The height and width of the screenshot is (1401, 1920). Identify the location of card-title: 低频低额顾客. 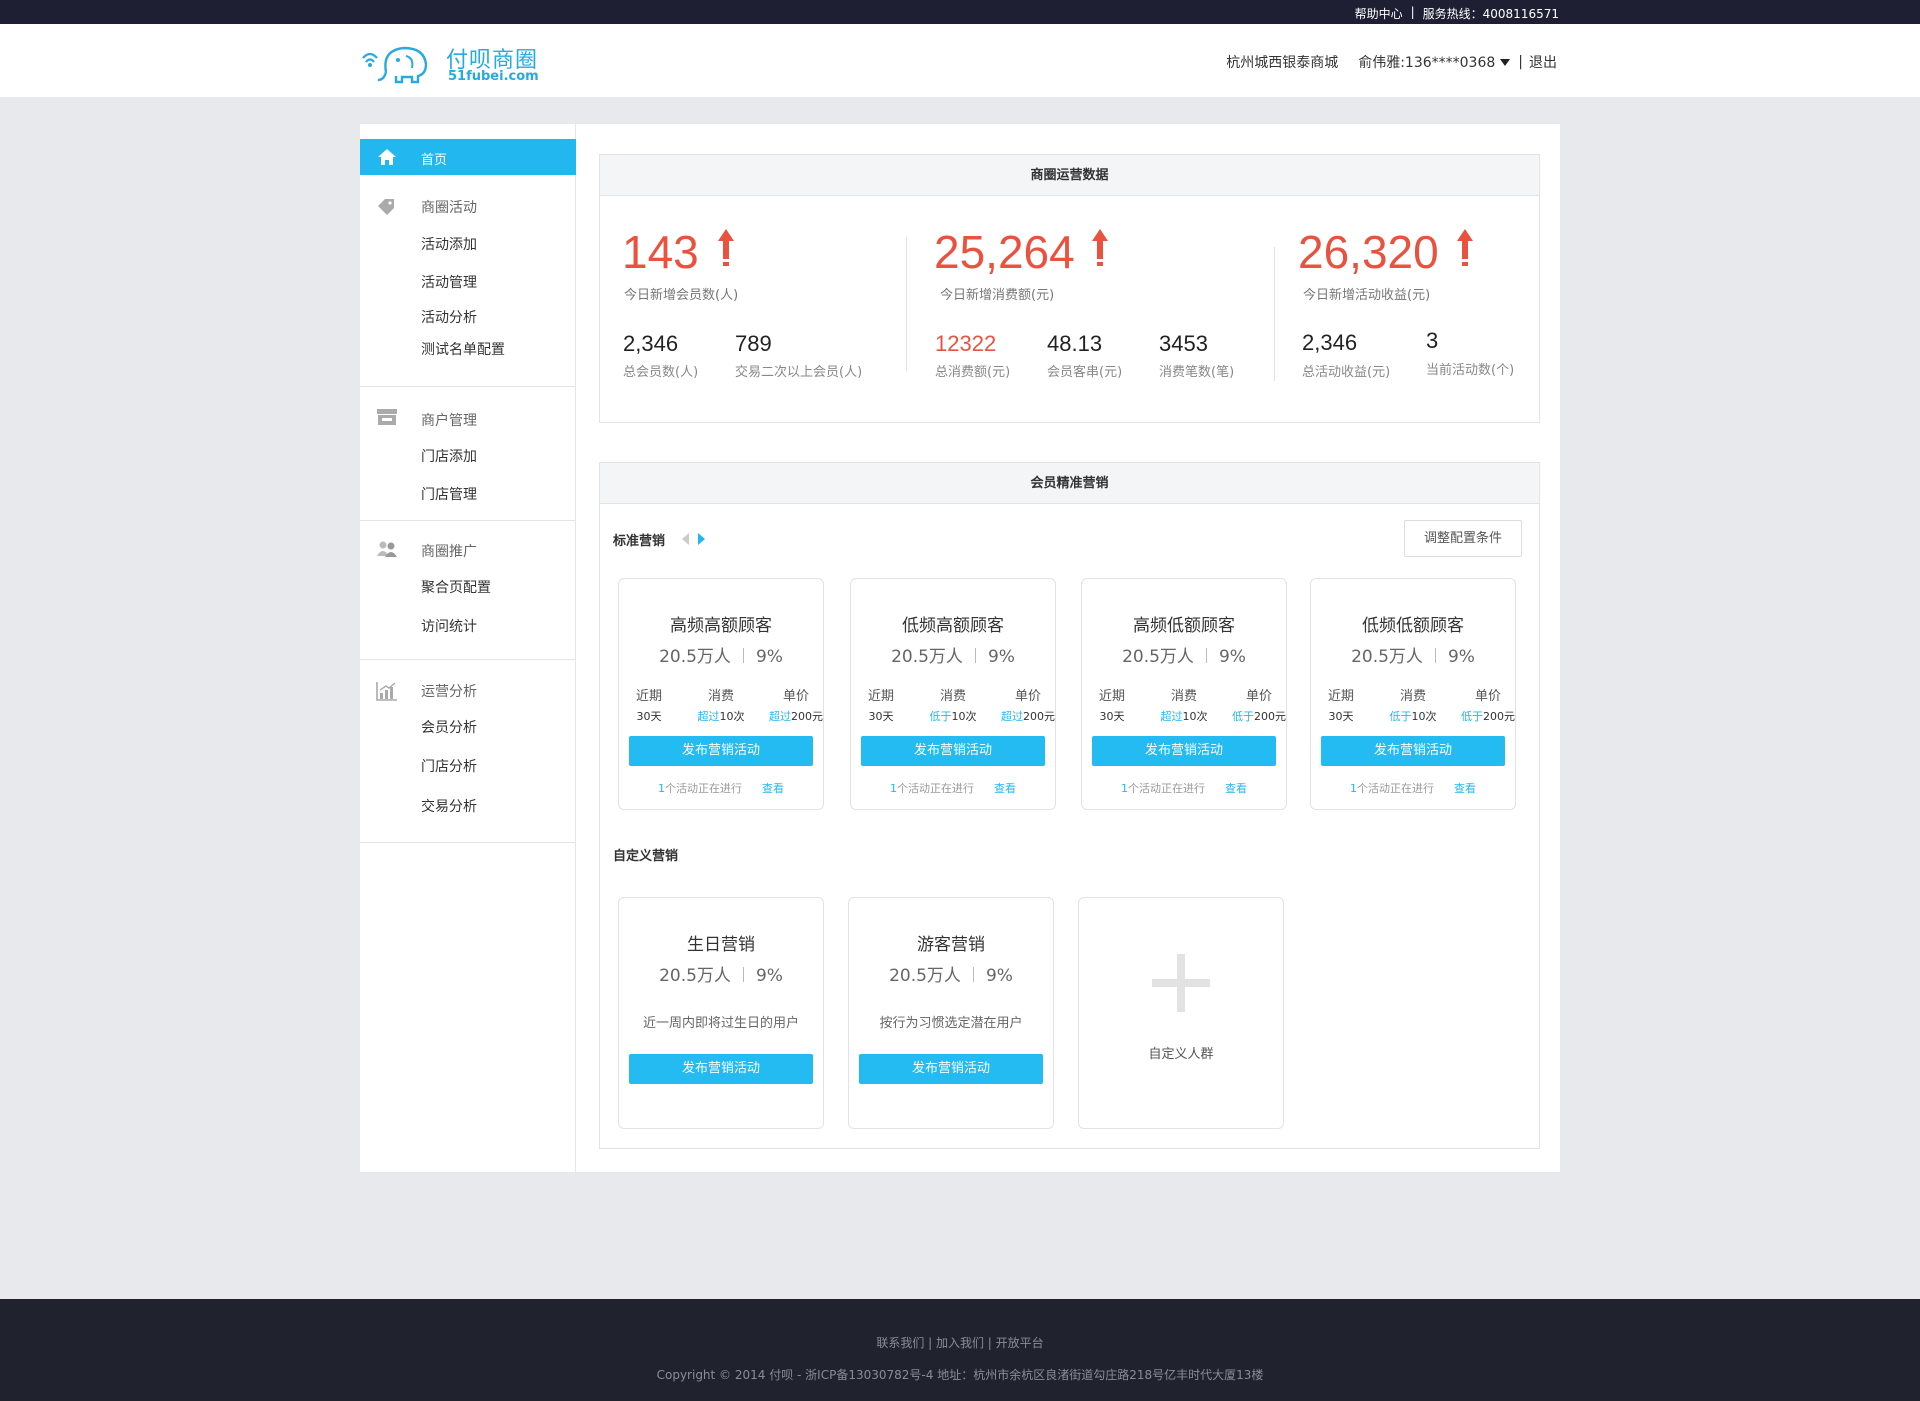
(1413, 626).